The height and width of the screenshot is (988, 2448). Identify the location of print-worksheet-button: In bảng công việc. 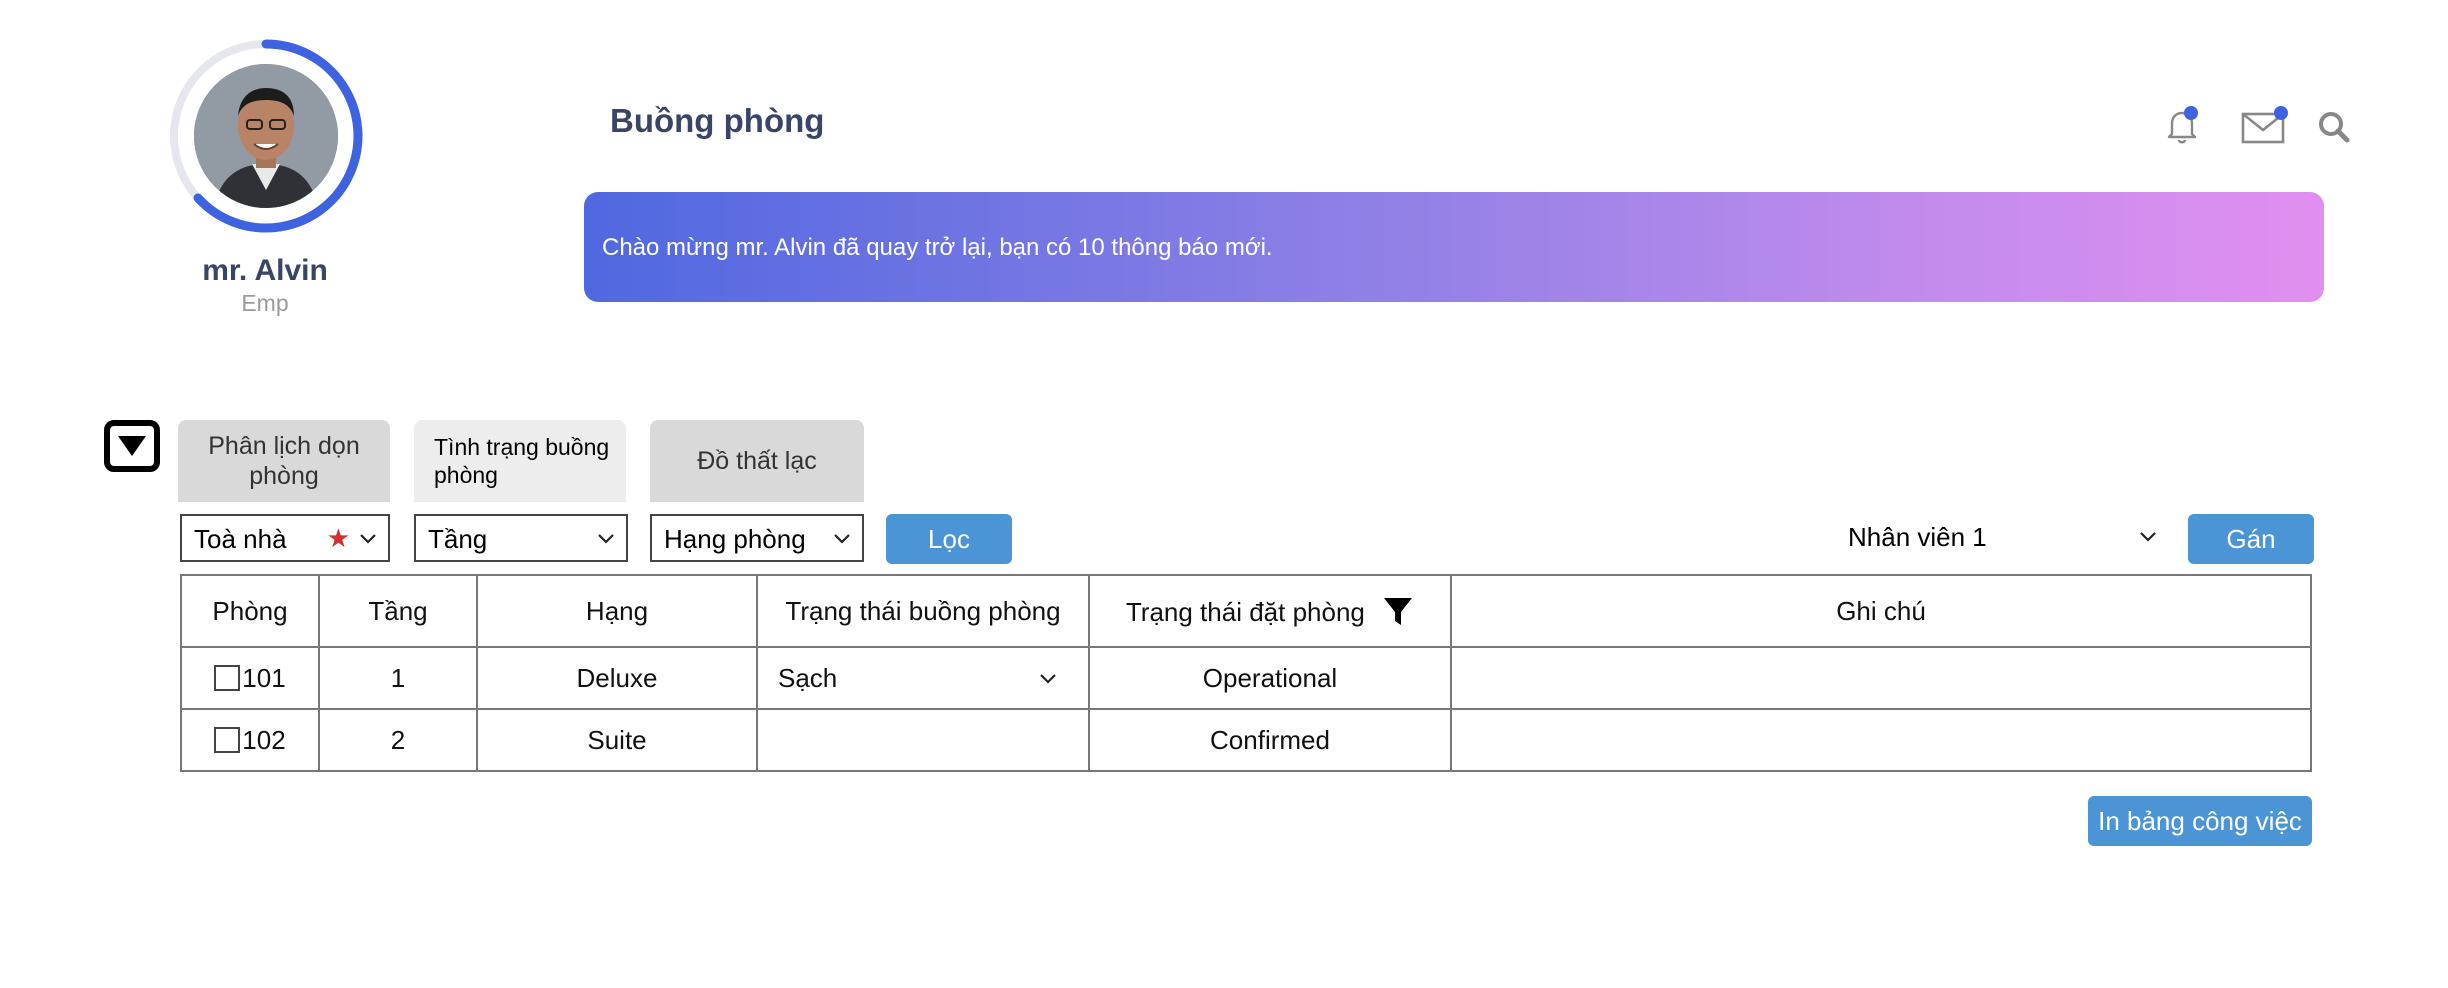
(2200, 821).